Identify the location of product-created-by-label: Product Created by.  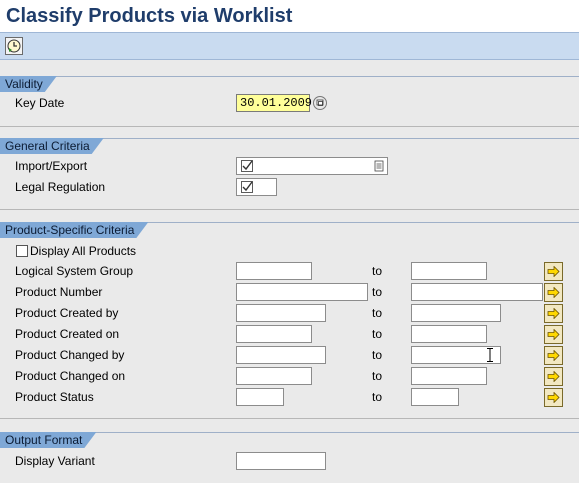
(67, 313).